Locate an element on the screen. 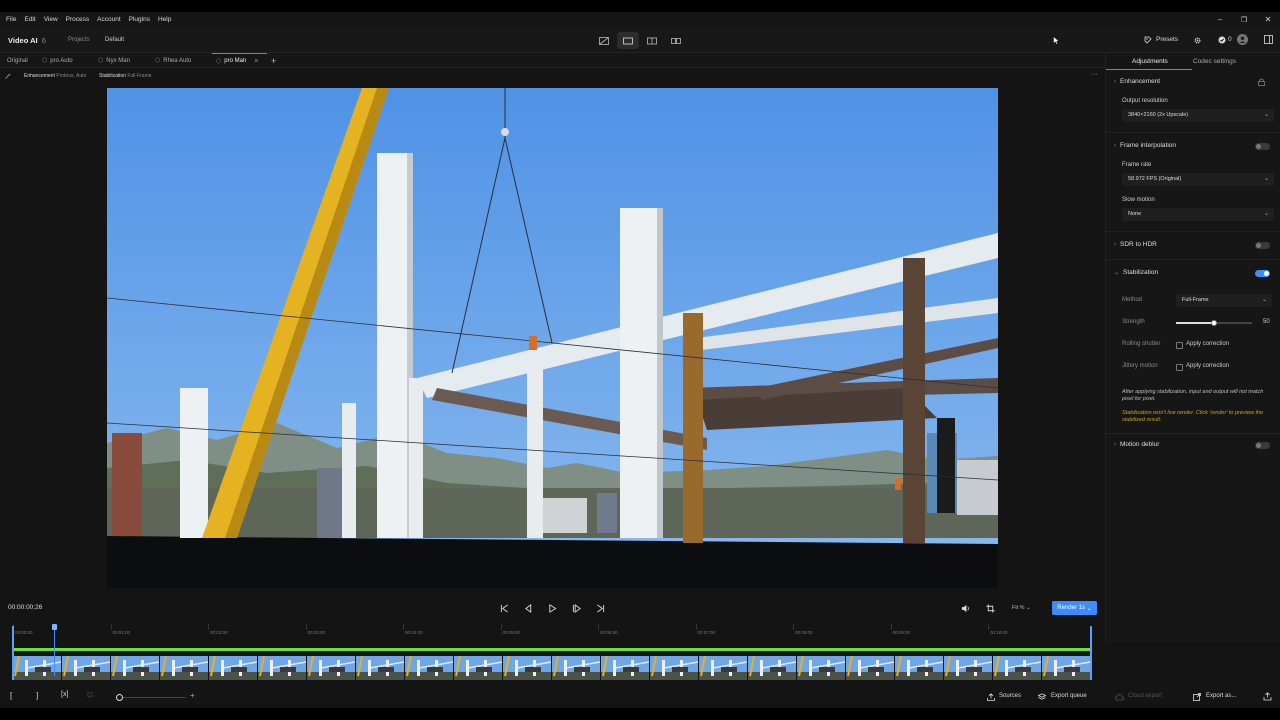  export-queue-button: Export queue is located at coordinates (1069, 696).